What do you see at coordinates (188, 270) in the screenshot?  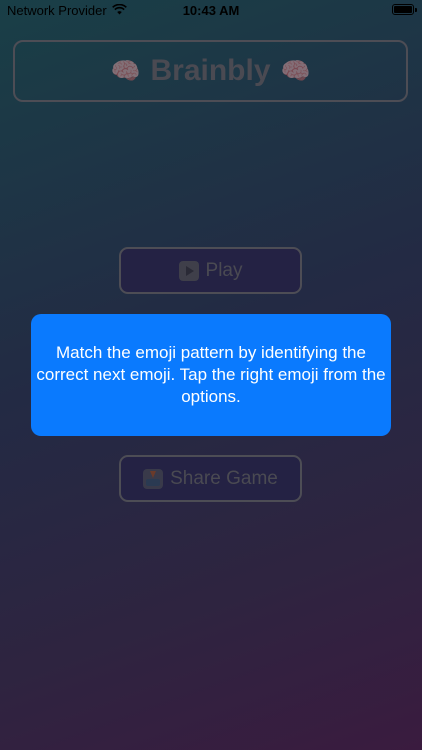 I see `play-icon` at bounding box center [188, 270].